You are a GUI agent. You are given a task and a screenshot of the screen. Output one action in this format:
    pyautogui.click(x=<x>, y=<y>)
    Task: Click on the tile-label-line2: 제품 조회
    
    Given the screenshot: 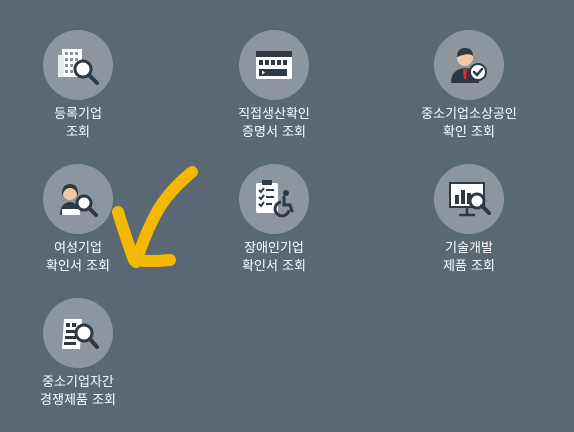 What is the action you would take?
    pyautogui.click(x=469, y=266)
    